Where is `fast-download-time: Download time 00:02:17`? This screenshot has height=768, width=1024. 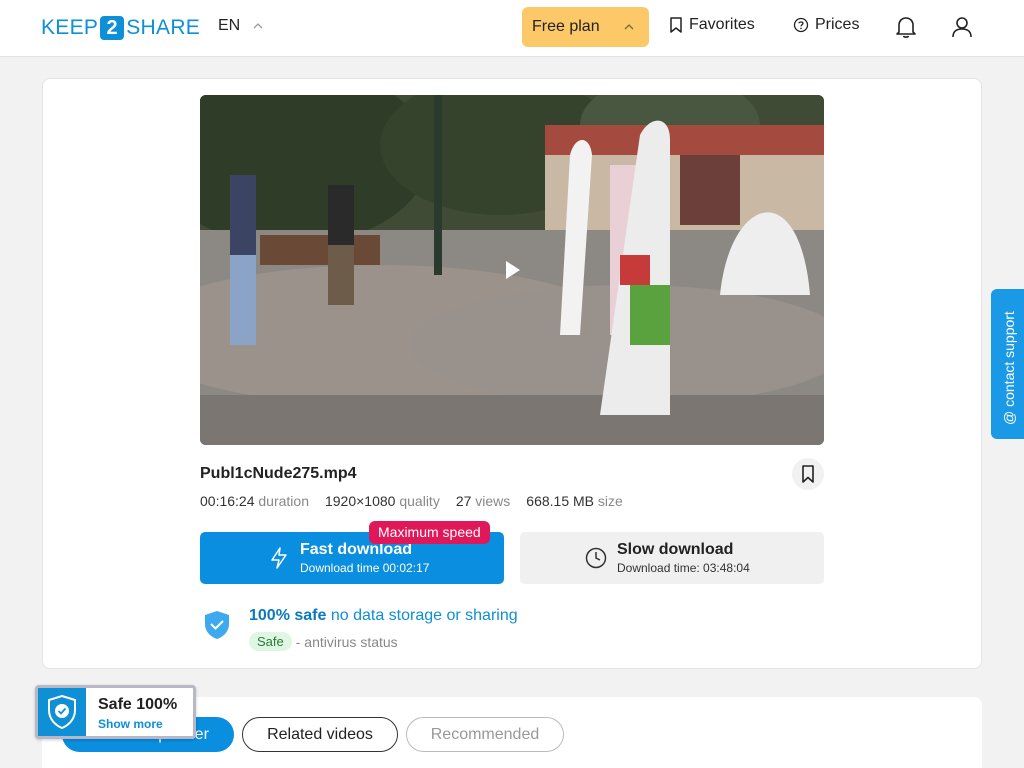
fast-download-time: Download time 00:02:17 is located at coordinates (365, 568).